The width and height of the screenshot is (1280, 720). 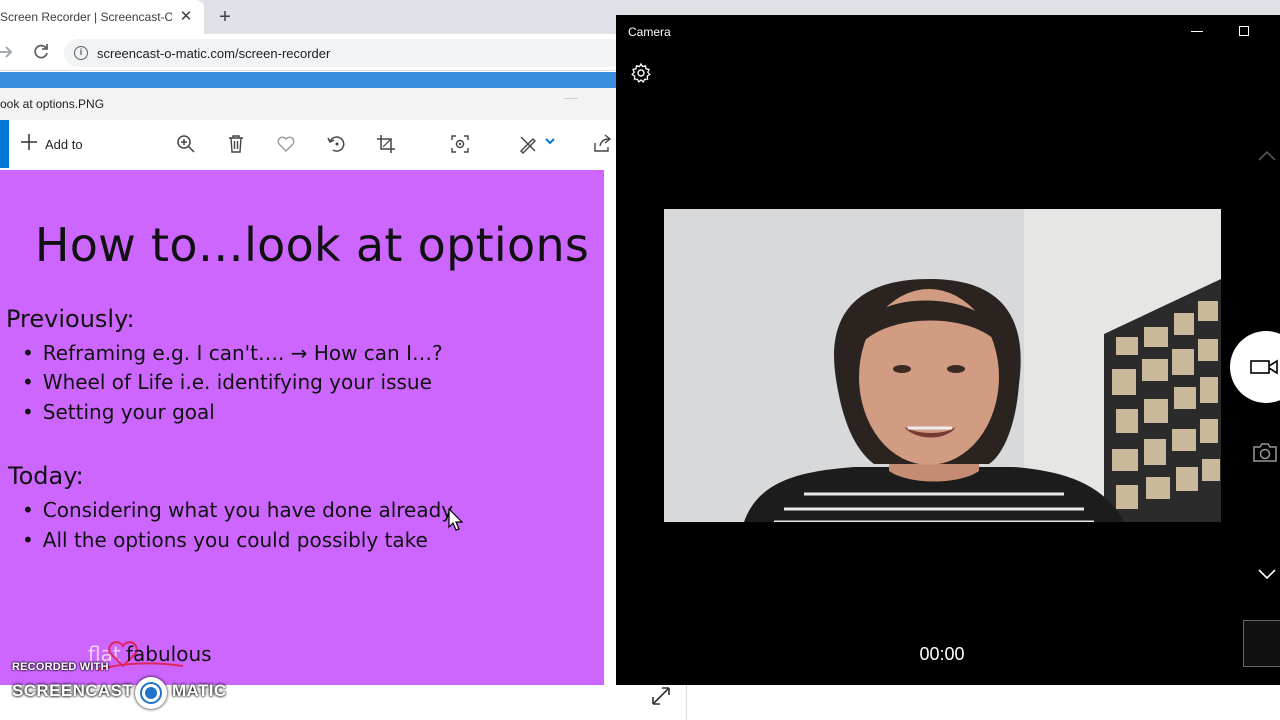 What do you see at coordinates (336, 144) in the screenshot?
I see `rotate-icon` at bounding box center [336, 144].